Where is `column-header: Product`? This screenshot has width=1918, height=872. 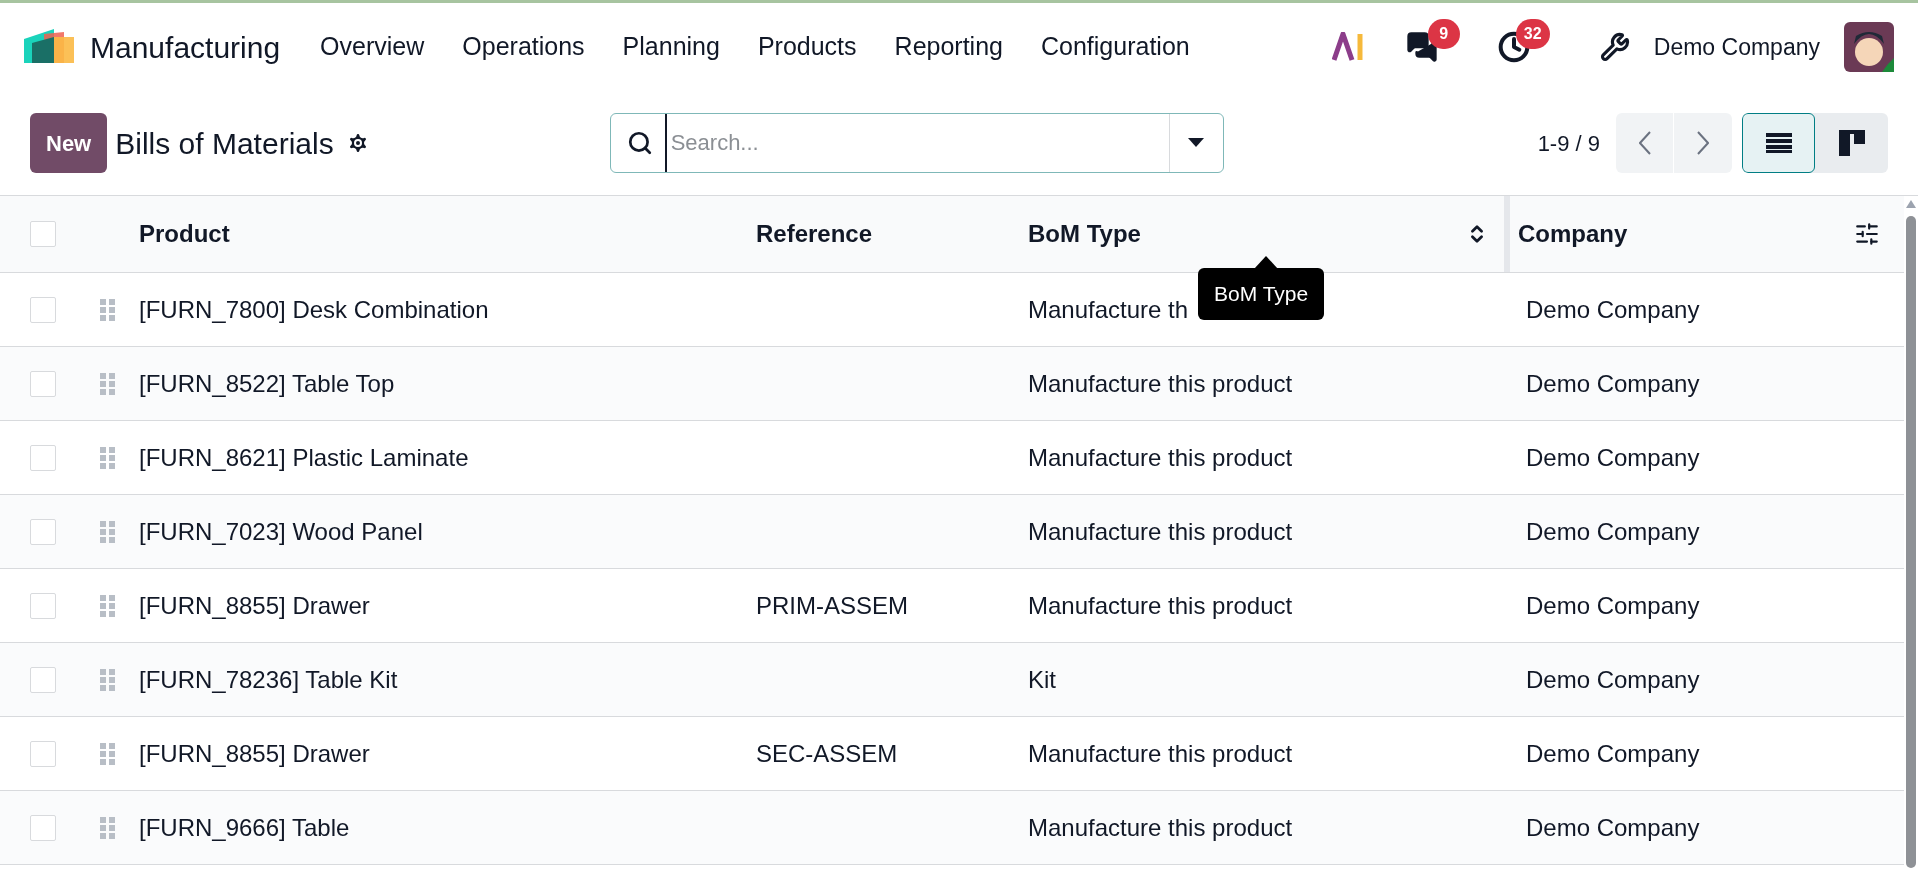 column-header: Product is located at coordinates (184, 234).